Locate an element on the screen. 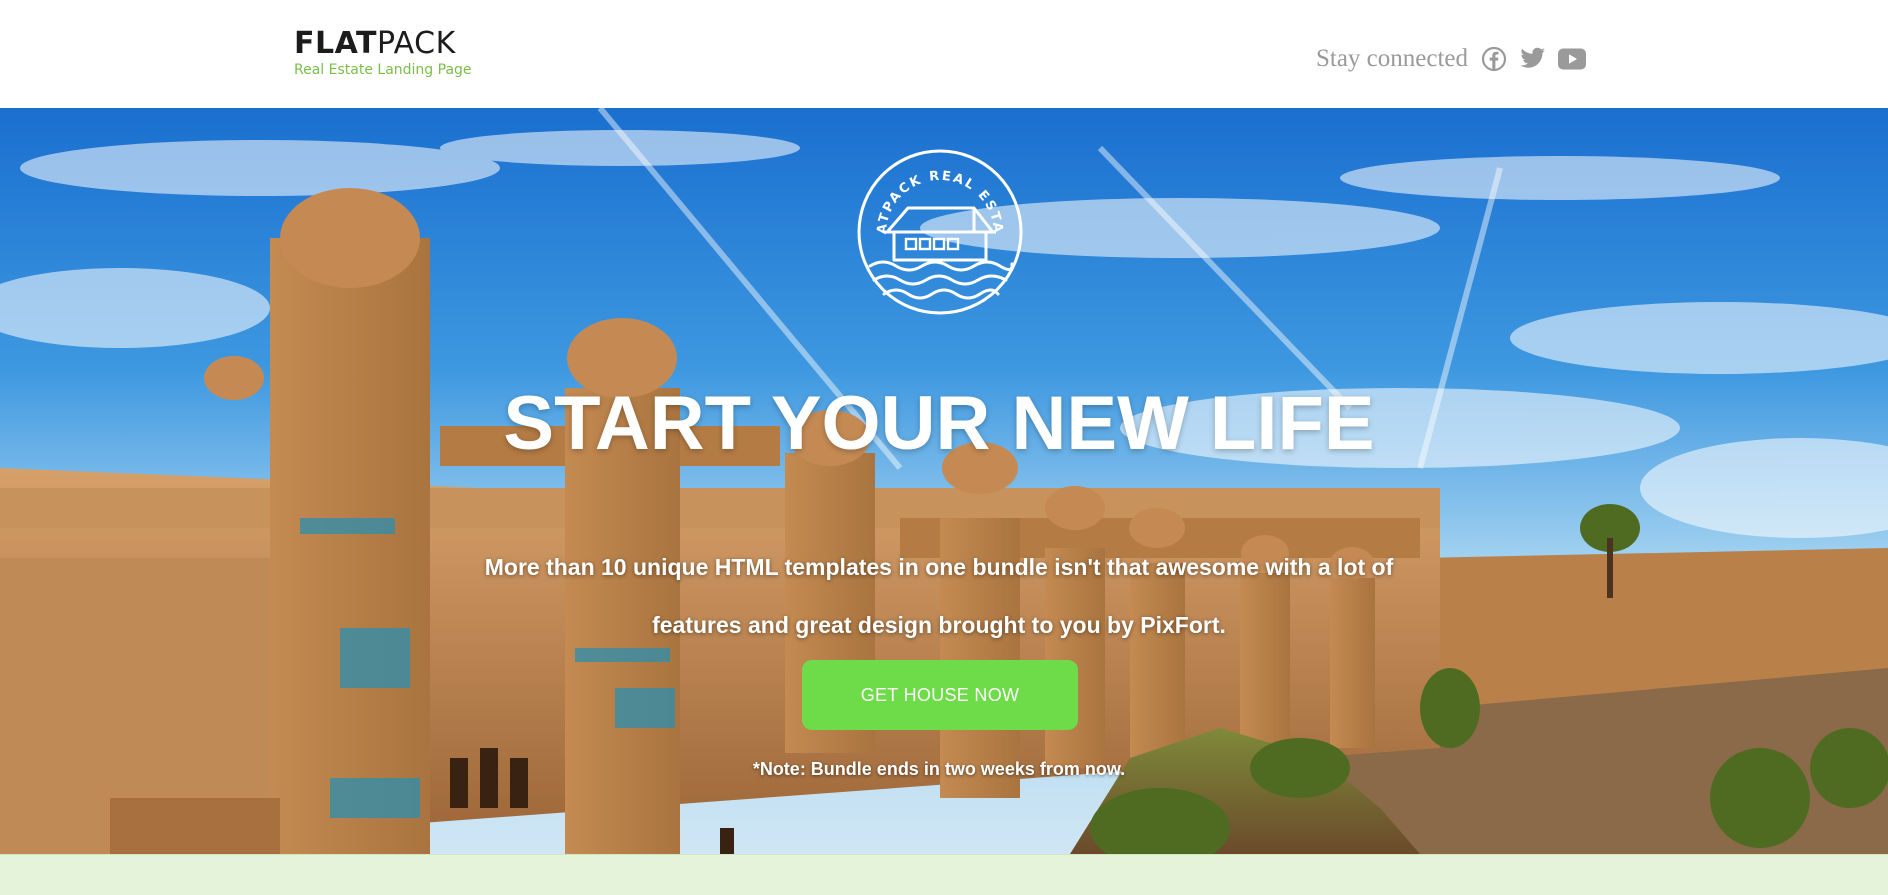 This screenshot has width=1888, height=895. brand-title: FLATPACK is located at coordinates (383, 44).